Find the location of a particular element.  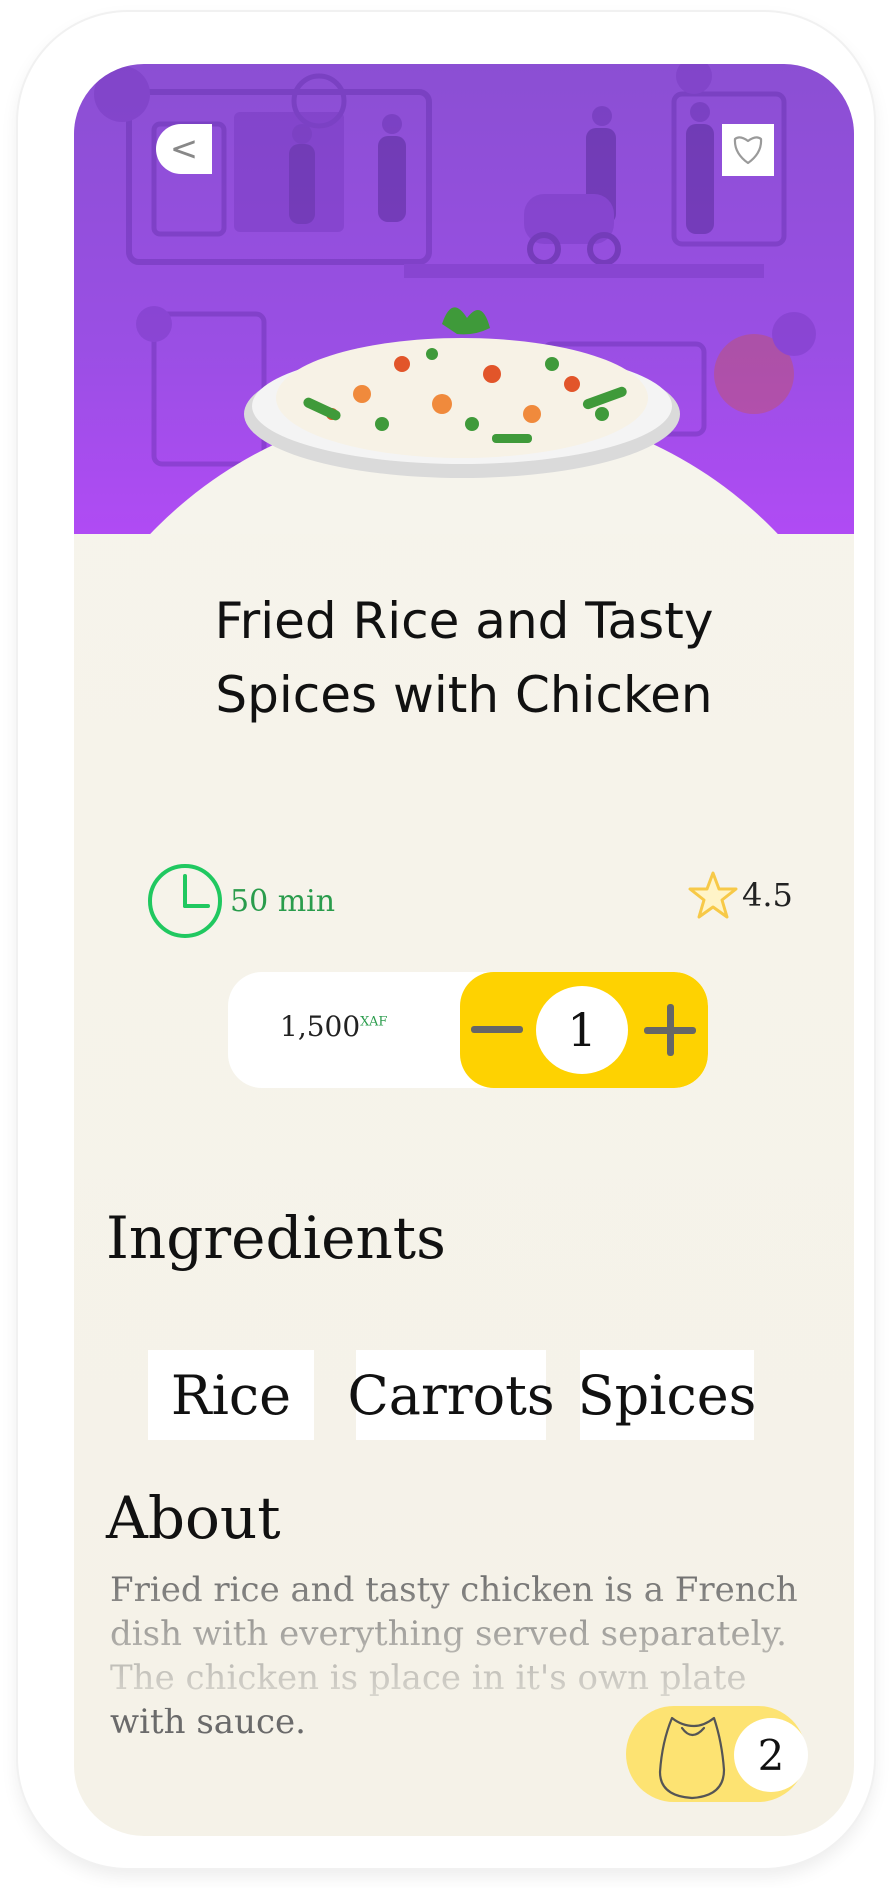

minus-icon is located at coordinates (497, 1029).